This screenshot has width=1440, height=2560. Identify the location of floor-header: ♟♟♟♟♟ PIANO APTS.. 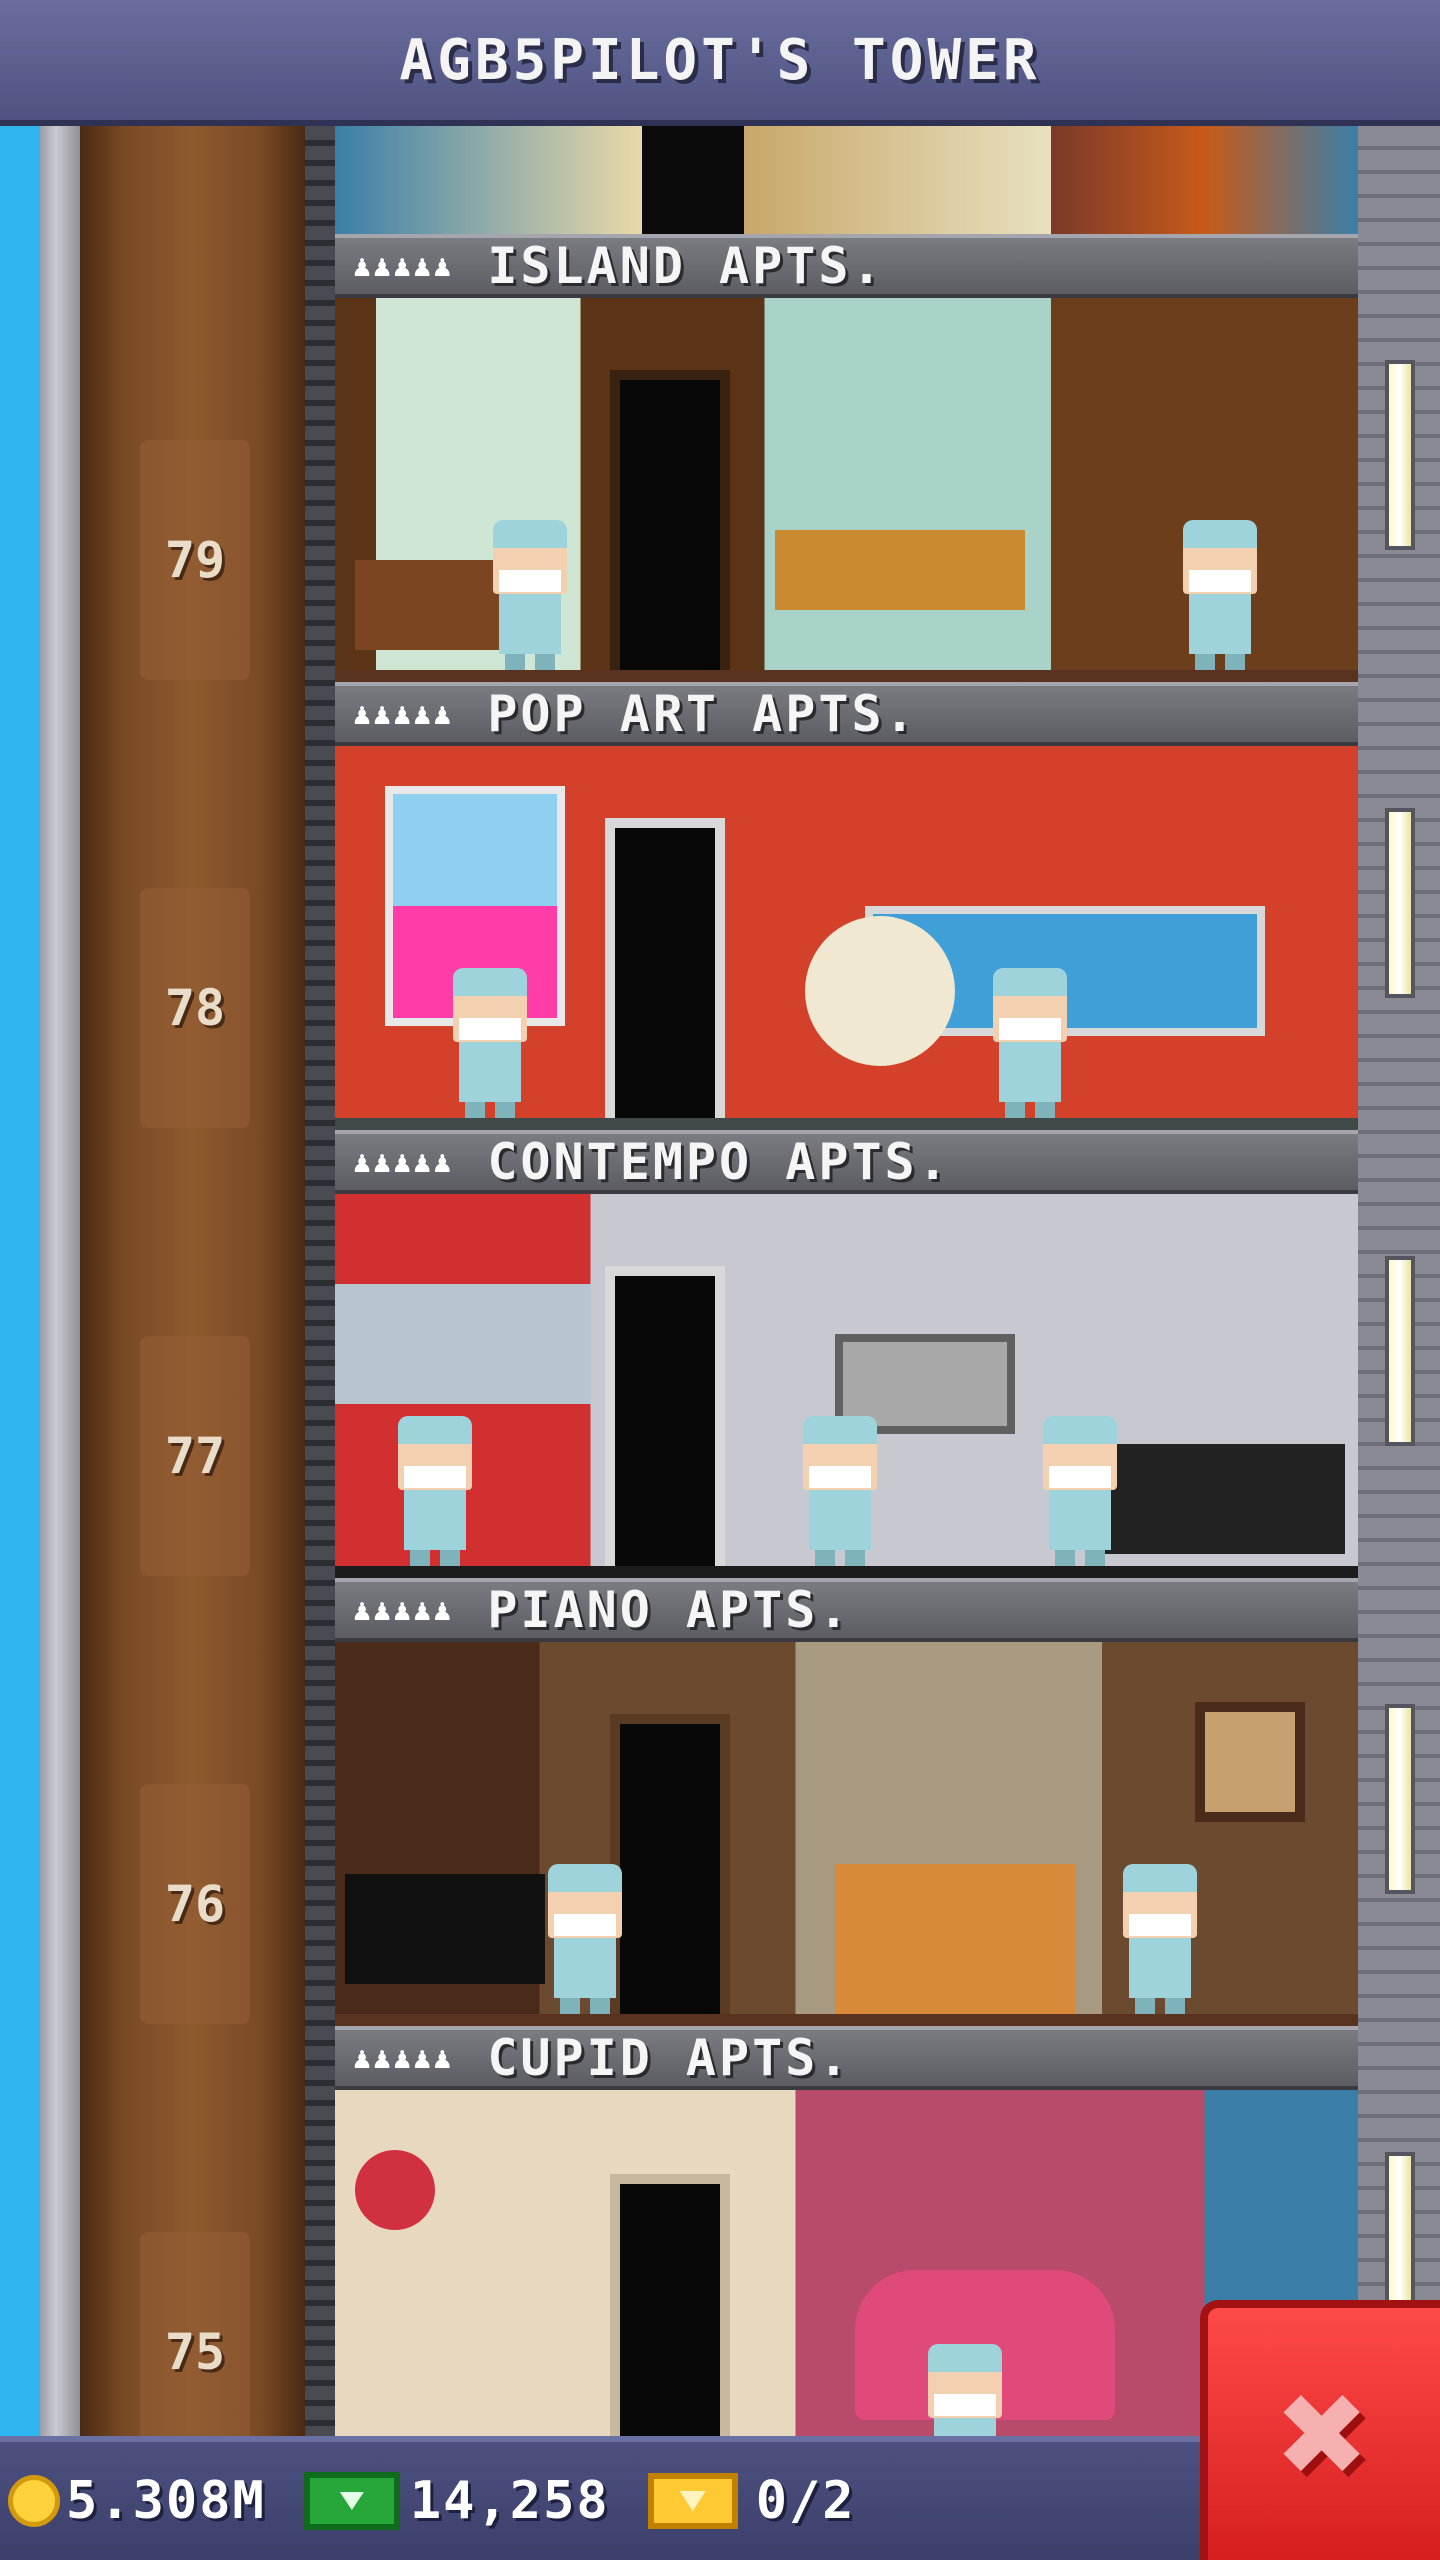
(846, 1610).